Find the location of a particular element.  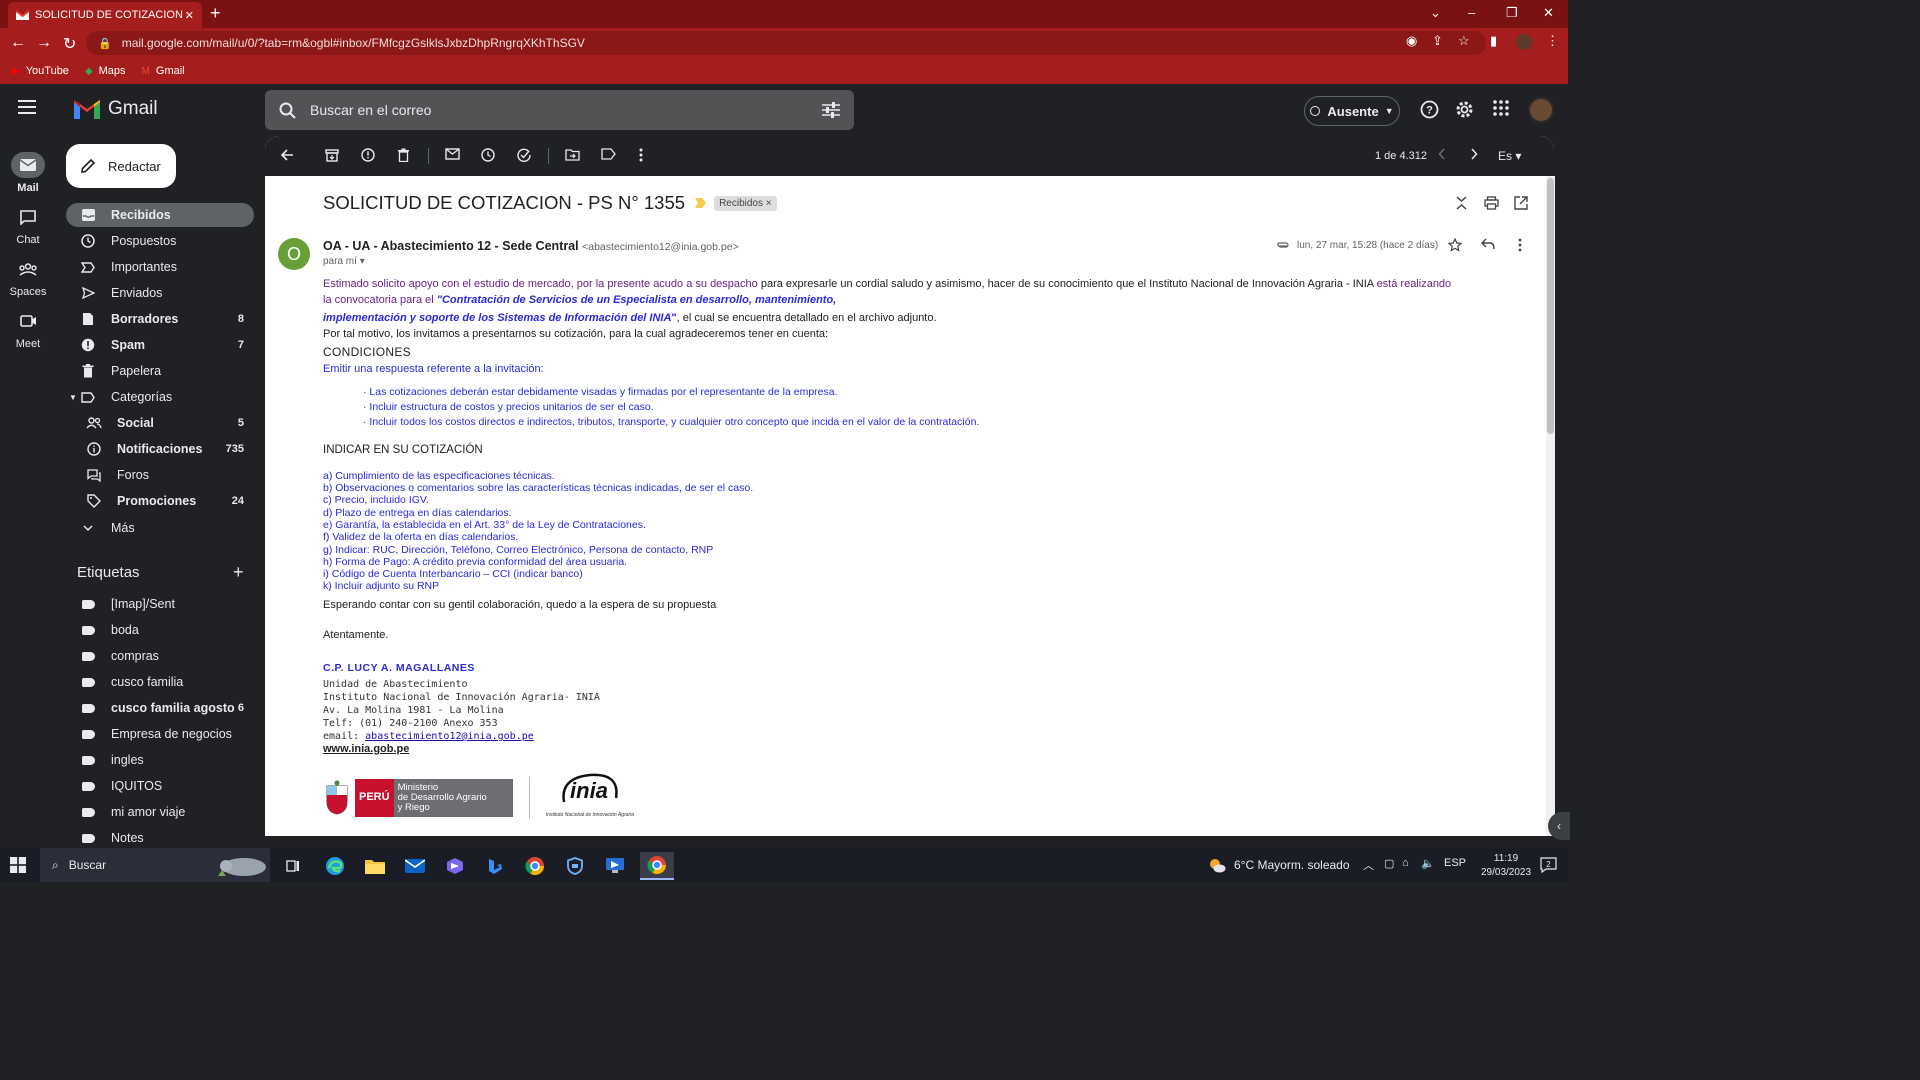

minimize-button: – is located at coordinates (1471, 12).